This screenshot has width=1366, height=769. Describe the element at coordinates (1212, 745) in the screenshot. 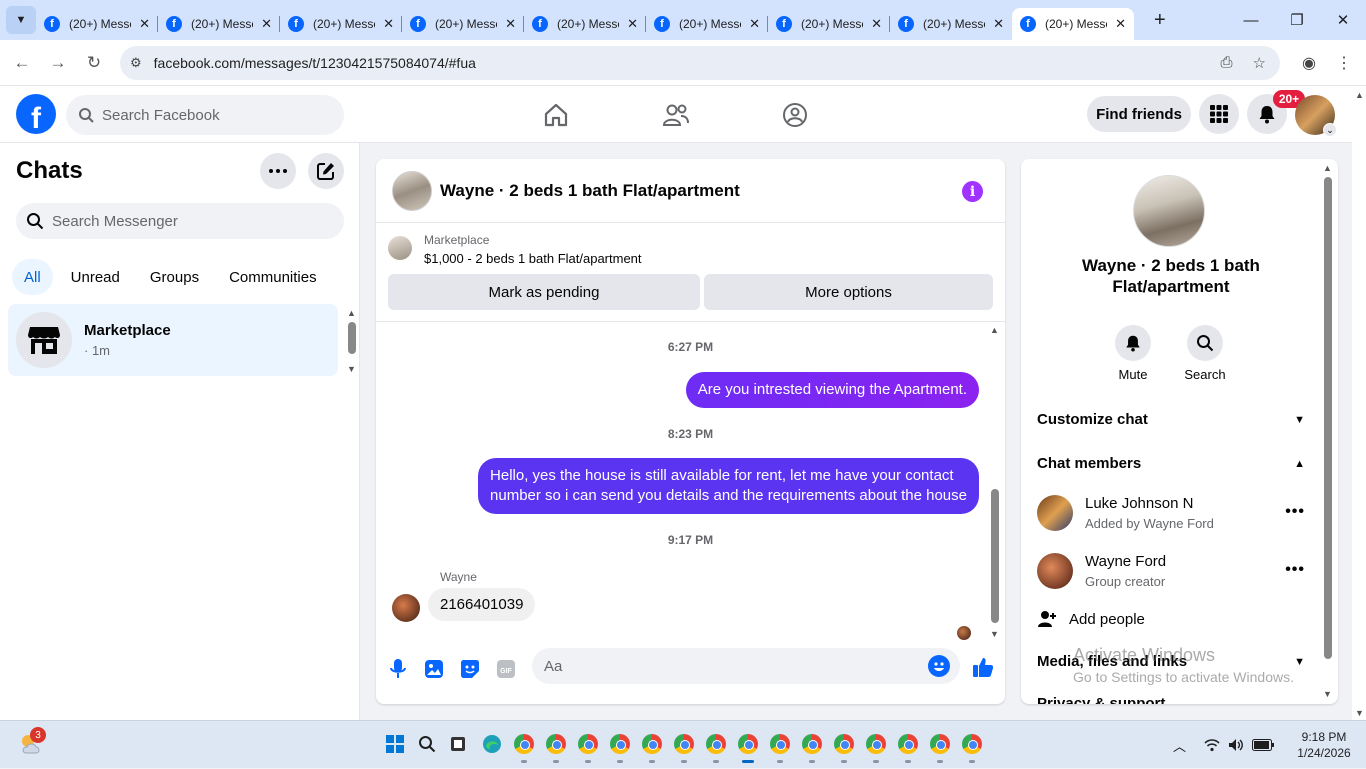

I see `wifi-icon` at that location.